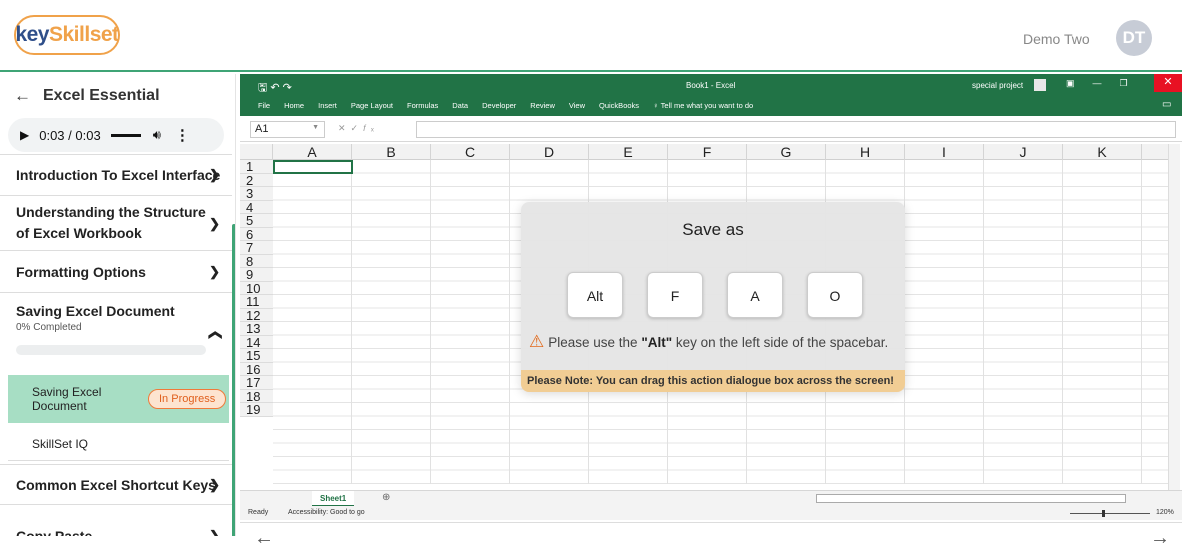 Image resolution: width=1182 pixels, height=560 pixels. I want to click on row-header: 2, so click(256, 180).